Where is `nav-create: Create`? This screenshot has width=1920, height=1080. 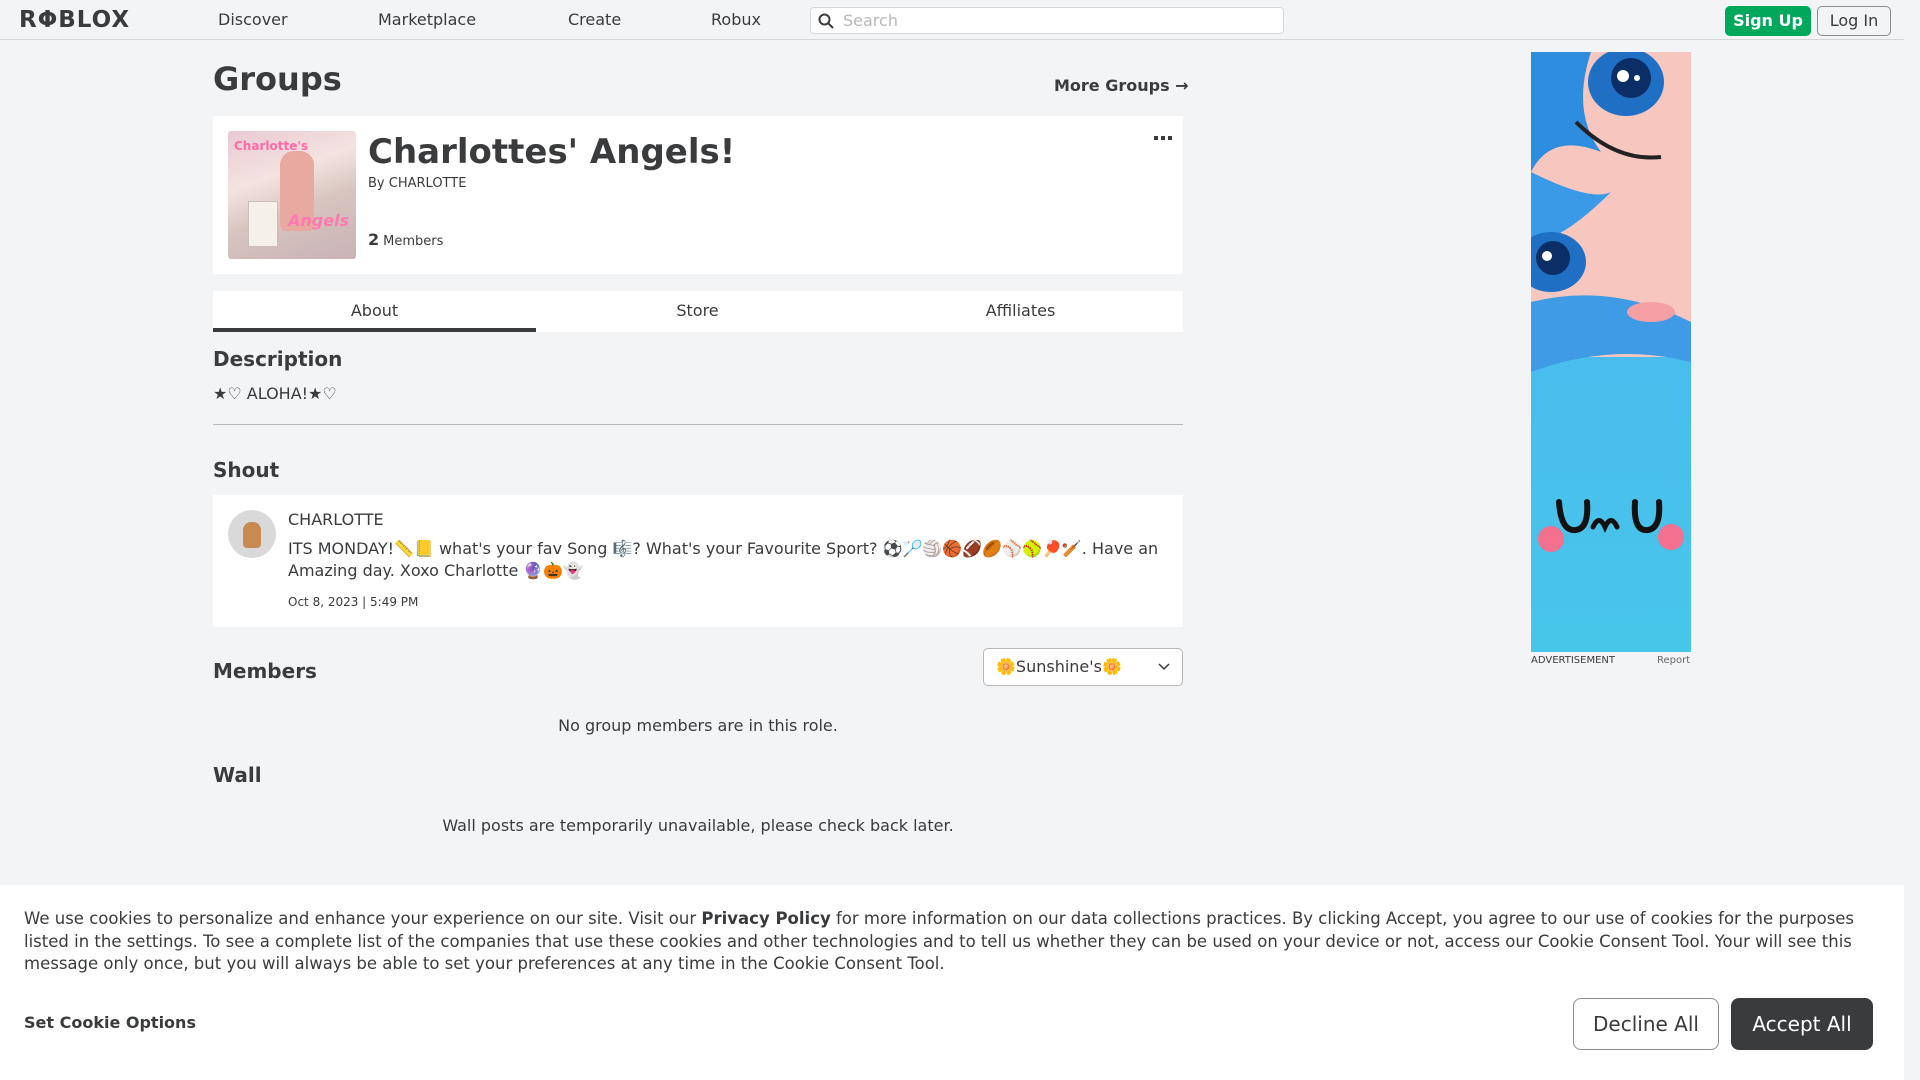 nav-create: Create is located at coordinates (594, 20).